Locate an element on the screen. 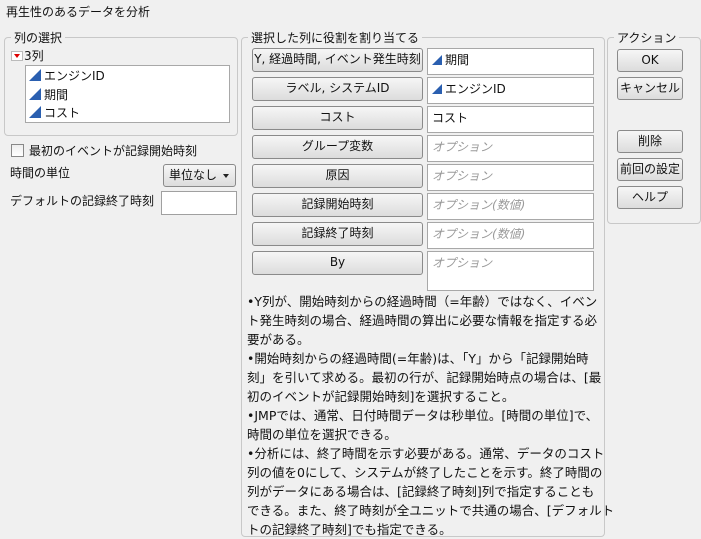 The width and height of the screenshot is (701, 539). first-event-label: 最初のイベントが記録開始時刻 is located at coordinates (113, 151).